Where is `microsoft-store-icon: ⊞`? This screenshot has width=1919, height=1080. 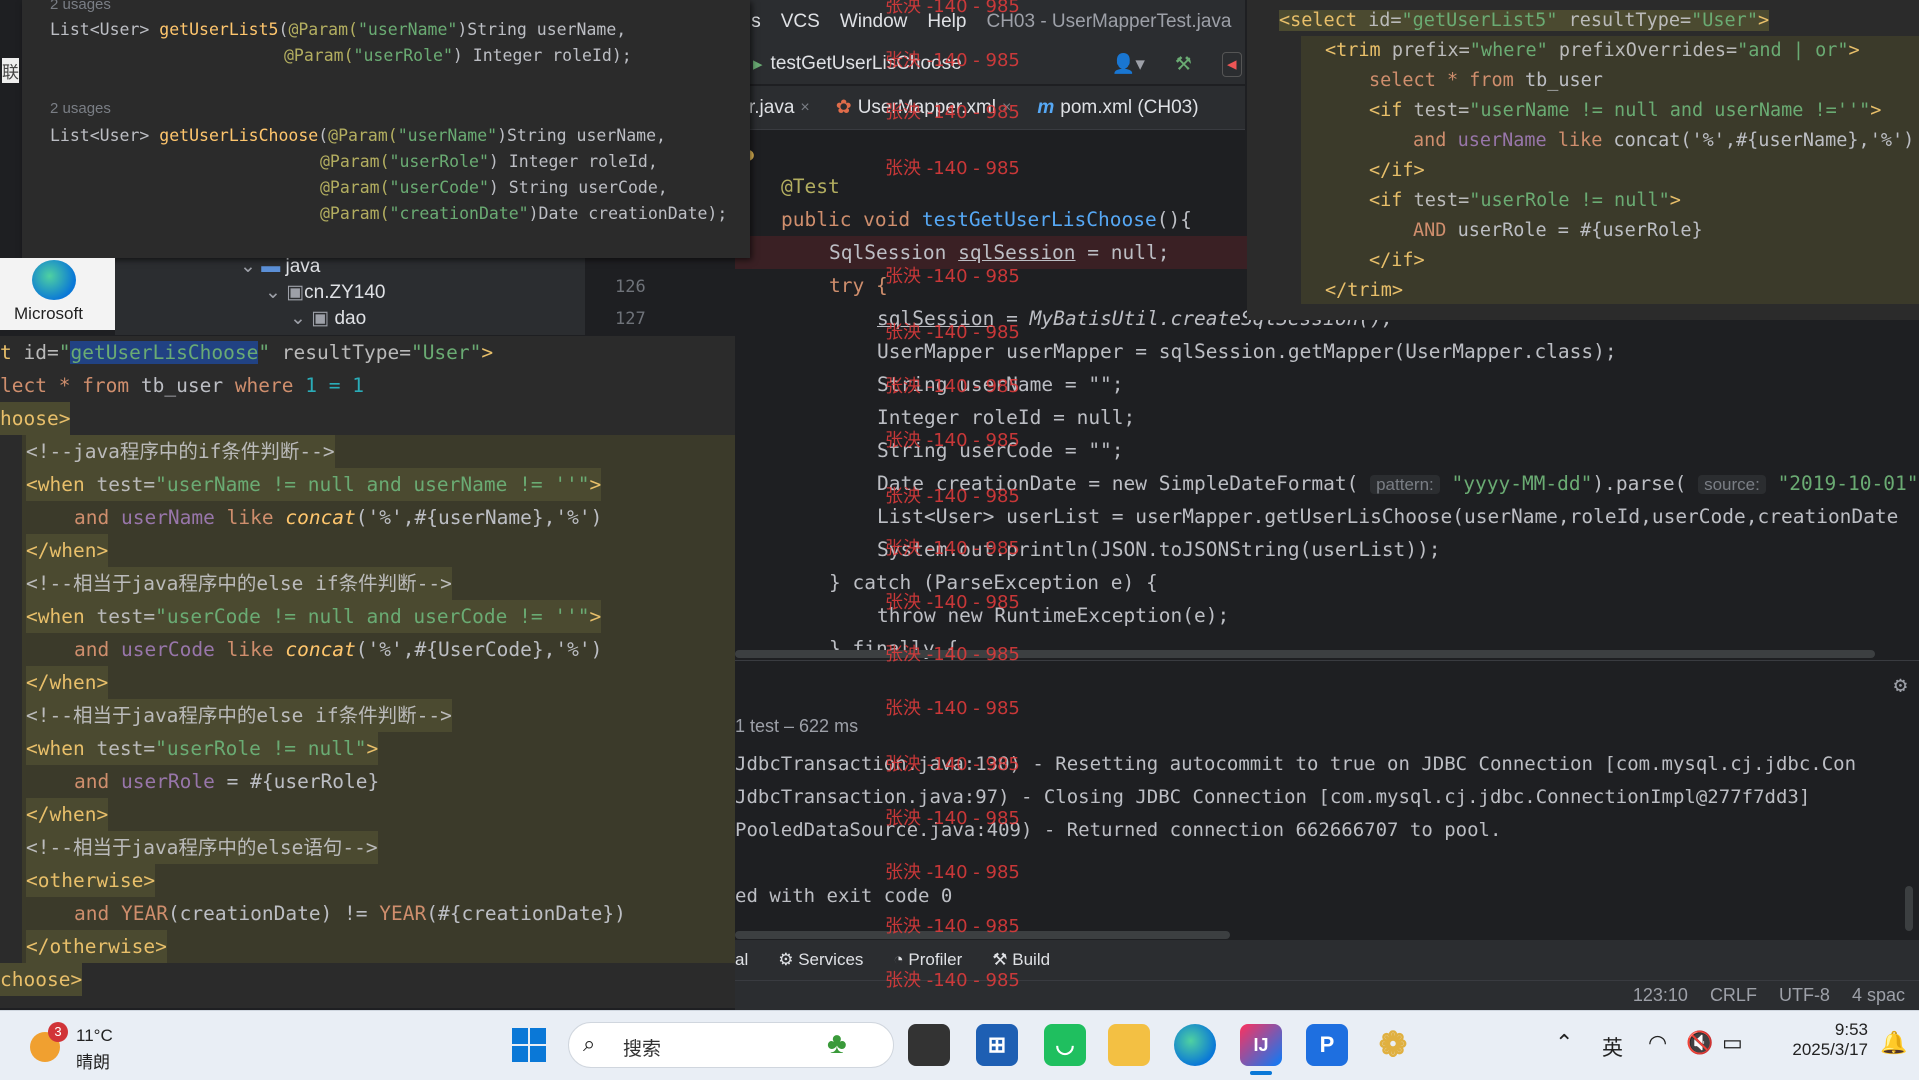
microsoft-store-icon: ⊞ is located at coordinates (997, 1045).